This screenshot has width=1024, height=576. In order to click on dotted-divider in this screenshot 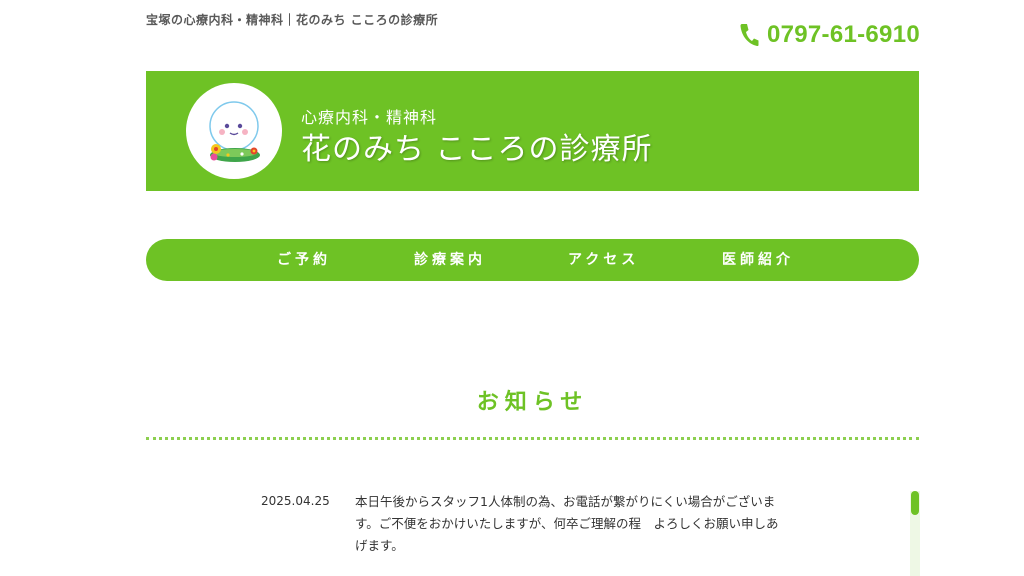, I will do `click(532, 438)`.